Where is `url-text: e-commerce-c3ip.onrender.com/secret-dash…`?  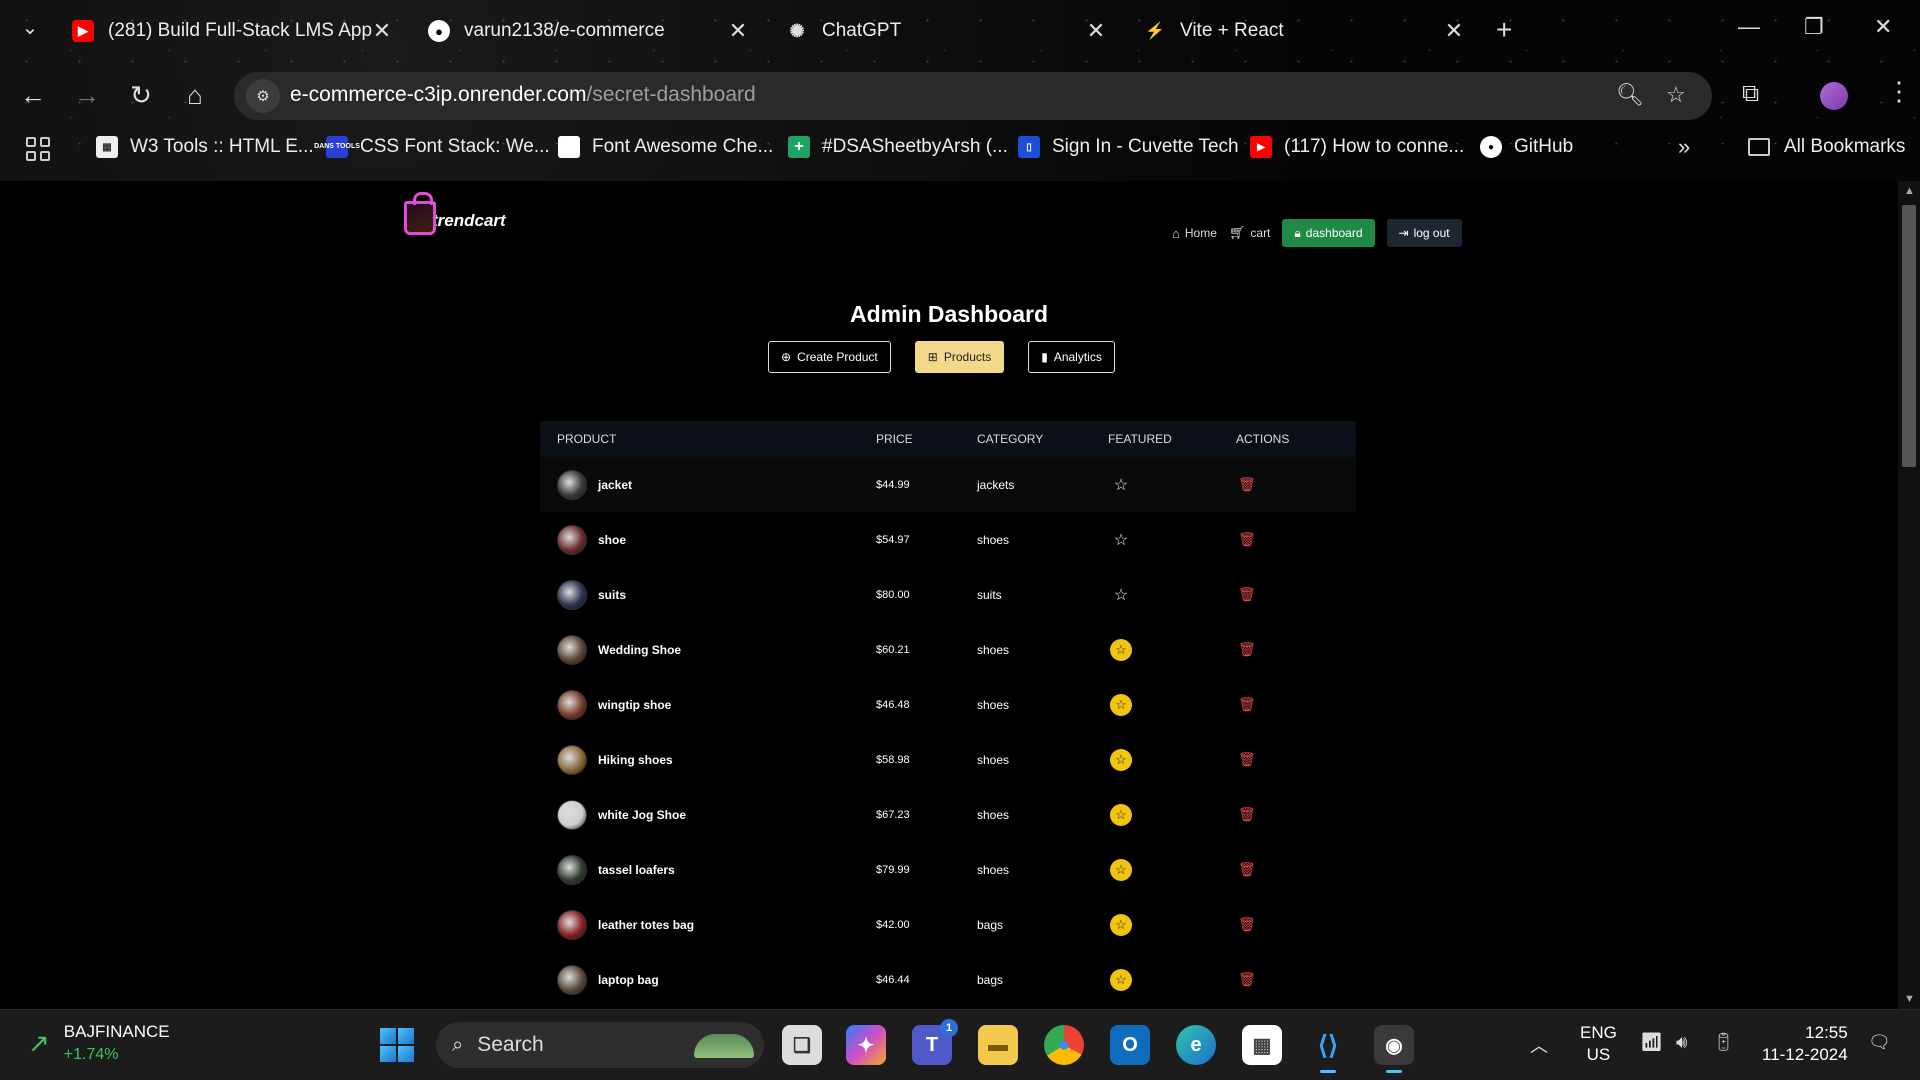 url-text: e-commerce-c3ip.onrender.com/secret-dash… is located at coordinates (523, 95).